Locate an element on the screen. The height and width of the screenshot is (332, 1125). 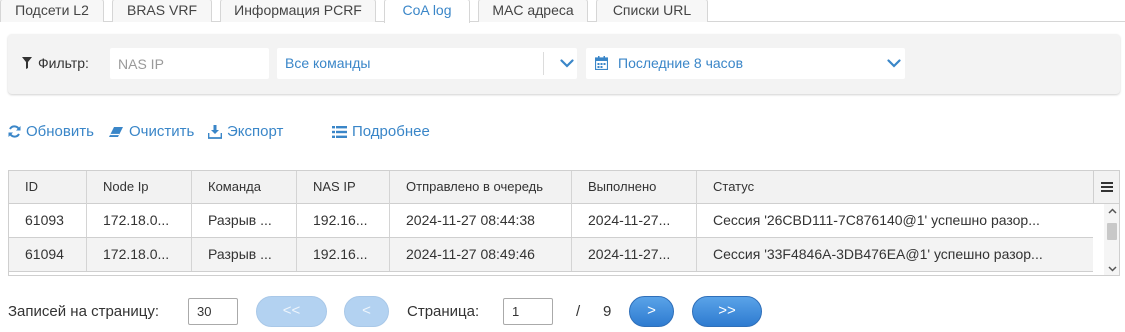
period-select: Последние 8 часов is located at coordinates (745, 63).